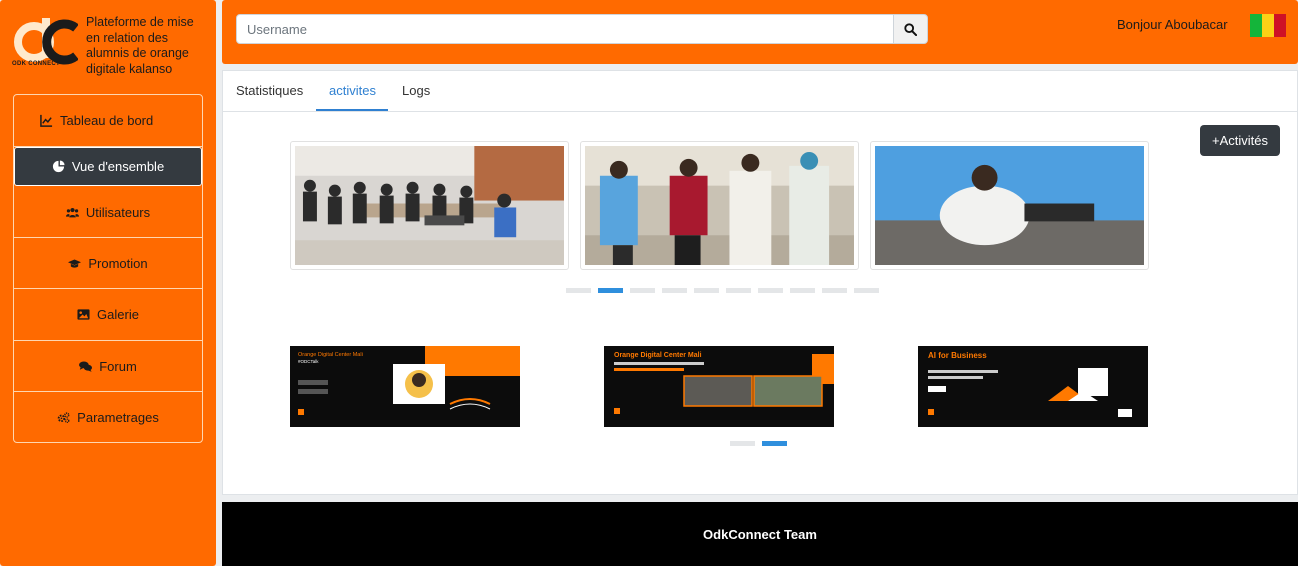 The image size is (1298, 566). I want to click on footer-text: OdkConnect Team, so click(760, 534).